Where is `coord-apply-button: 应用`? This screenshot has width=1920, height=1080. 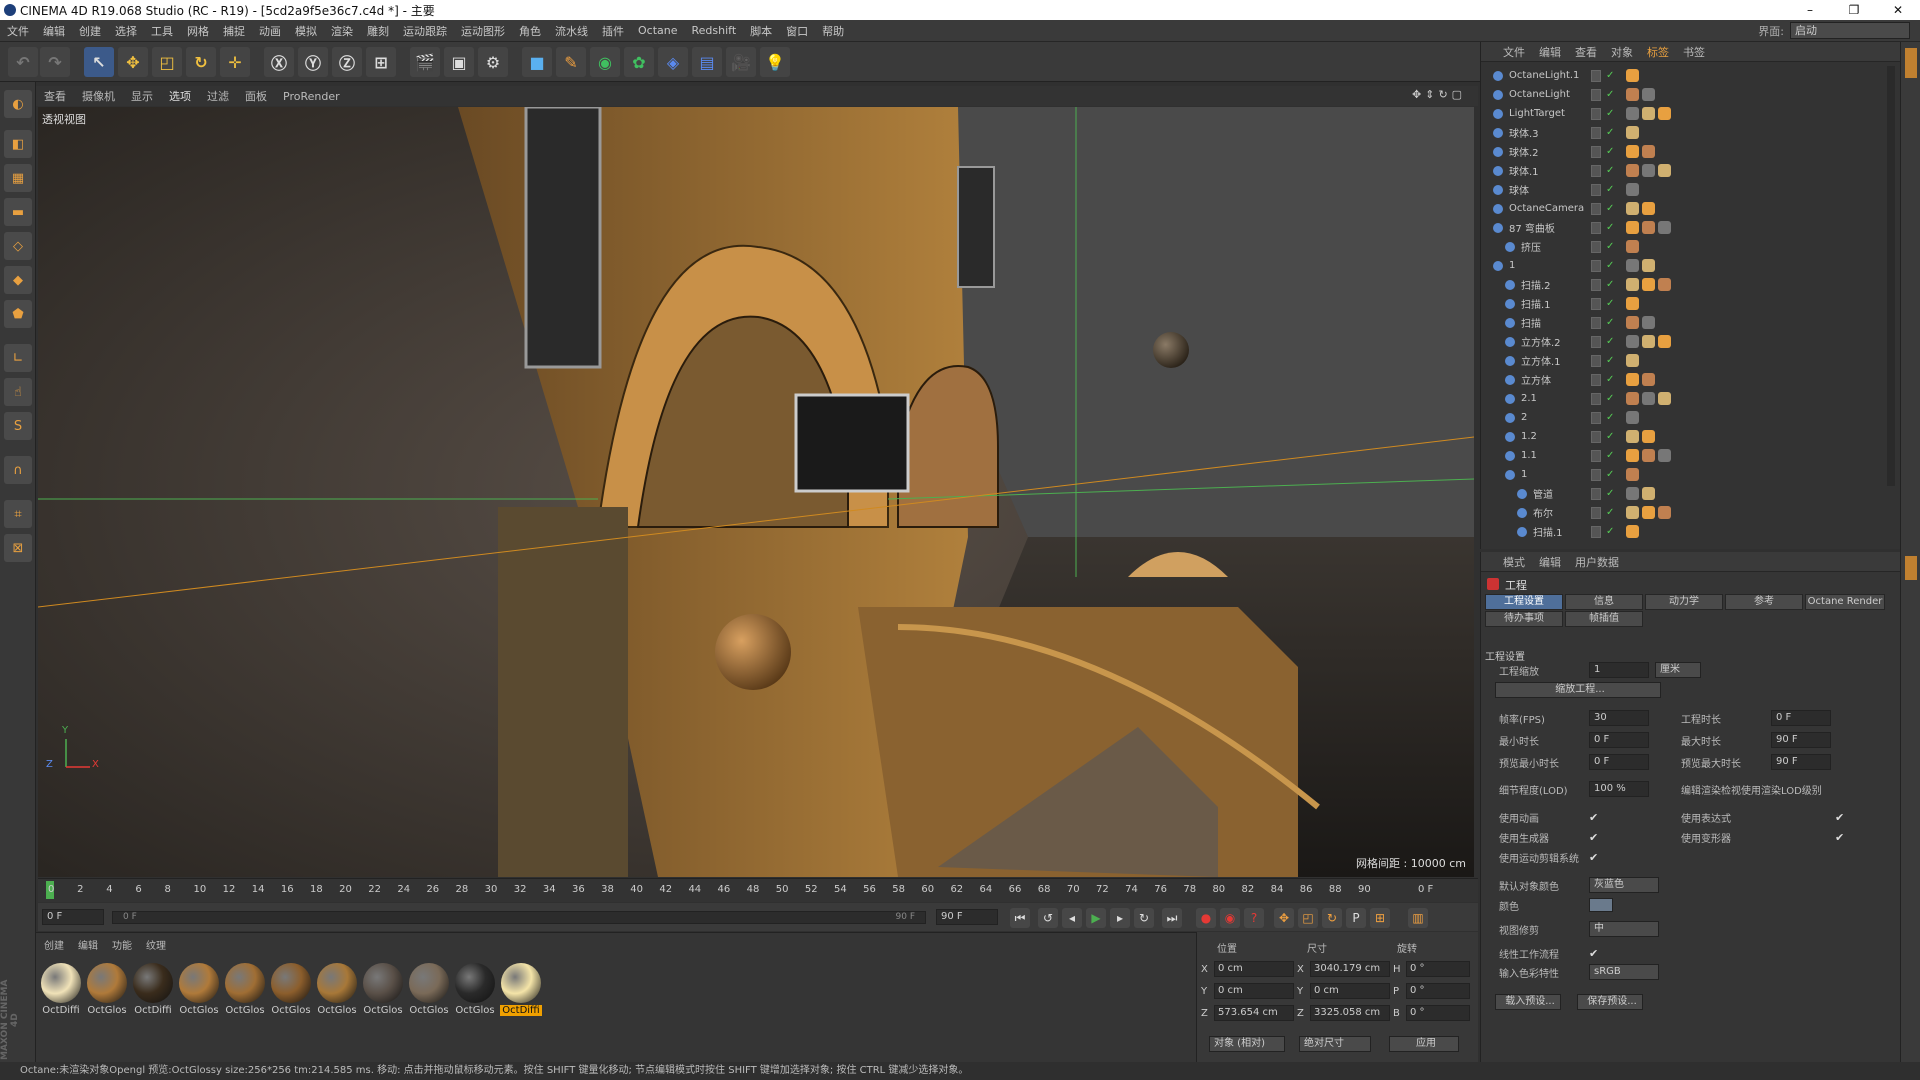 coord-apply-button: 应用 is located at coordinates (1424, 1044).